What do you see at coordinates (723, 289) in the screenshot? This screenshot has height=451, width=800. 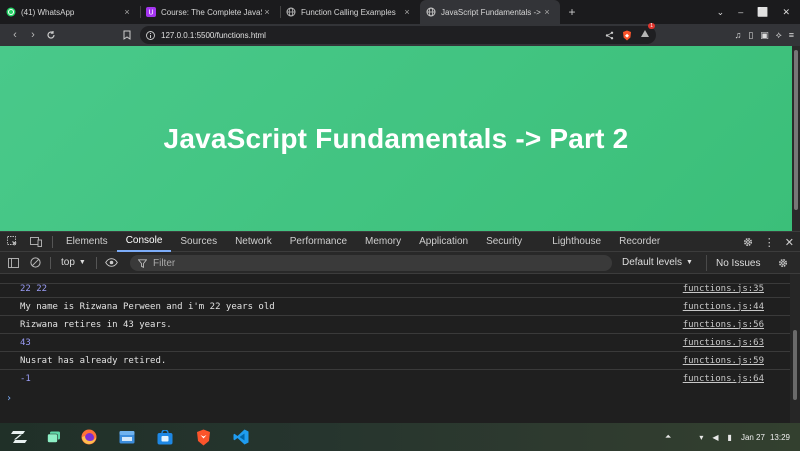 I see `source-link: functions.js:35` at bounding box center [723, 289].